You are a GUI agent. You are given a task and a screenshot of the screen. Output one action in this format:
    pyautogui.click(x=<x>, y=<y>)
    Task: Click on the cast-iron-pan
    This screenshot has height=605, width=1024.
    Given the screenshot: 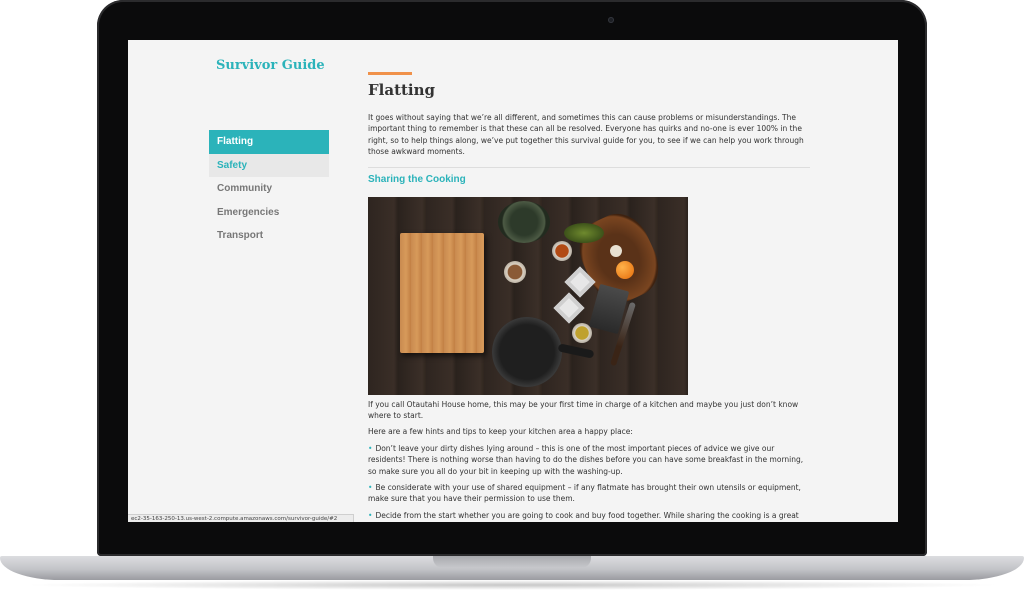 What is the action you would take?
    pyautogui.click(x=527, y=351)
    